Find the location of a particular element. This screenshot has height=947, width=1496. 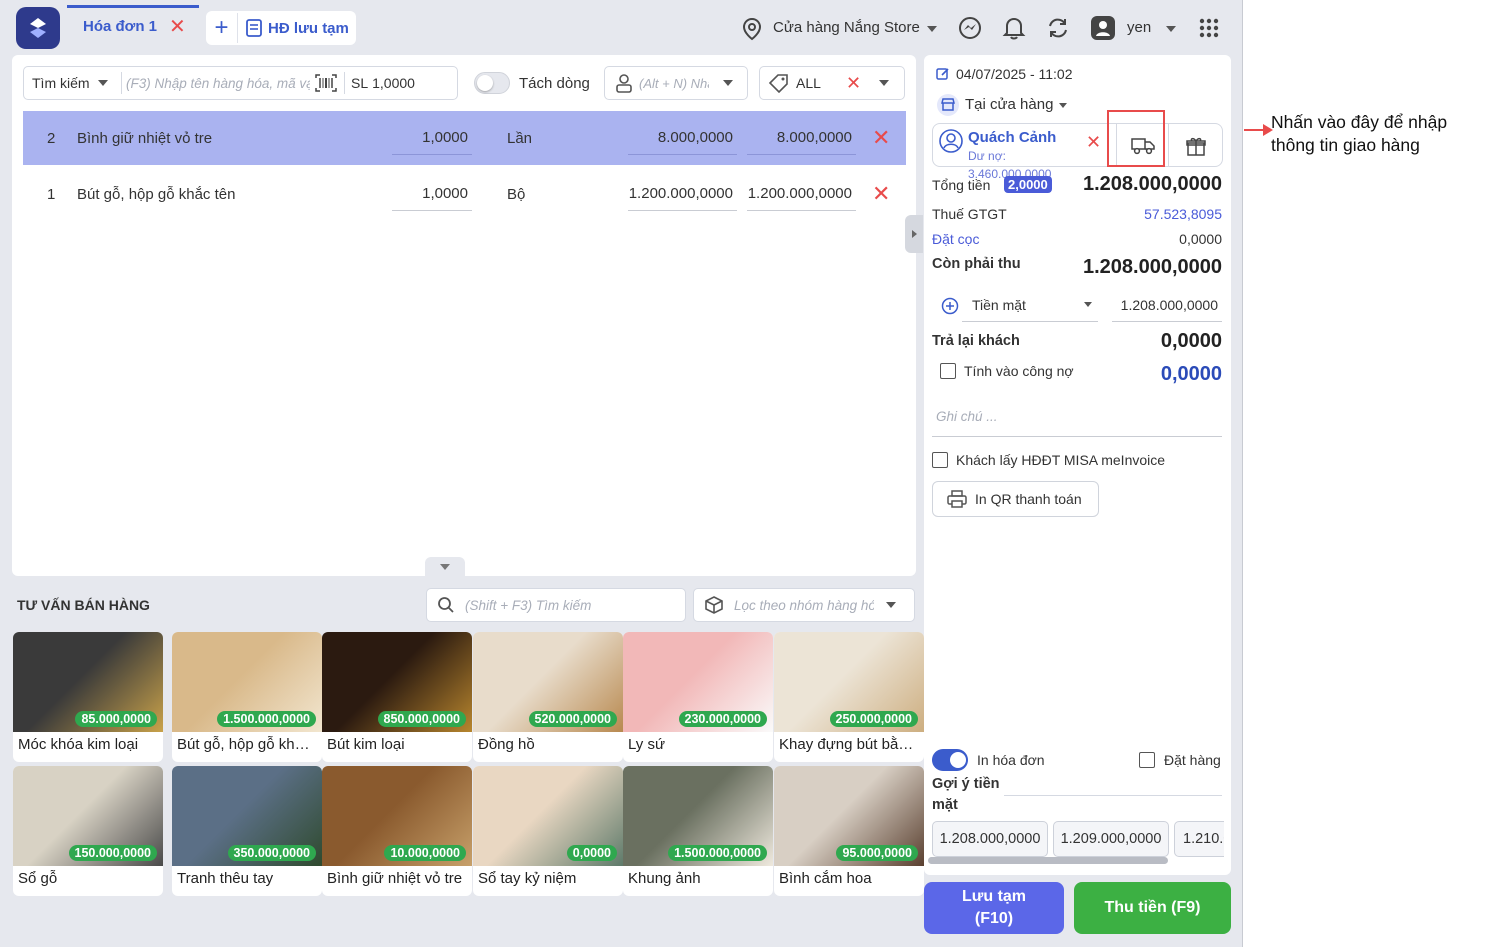

store-name: Cửa hàng Nắng Store is located at coordinates (846, 27).